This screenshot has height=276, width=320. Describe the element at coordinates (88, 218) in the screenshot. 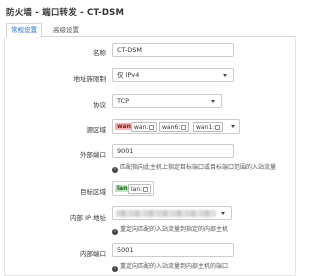

I see `internal-ip-label: 内部 IP 地址` at that location.